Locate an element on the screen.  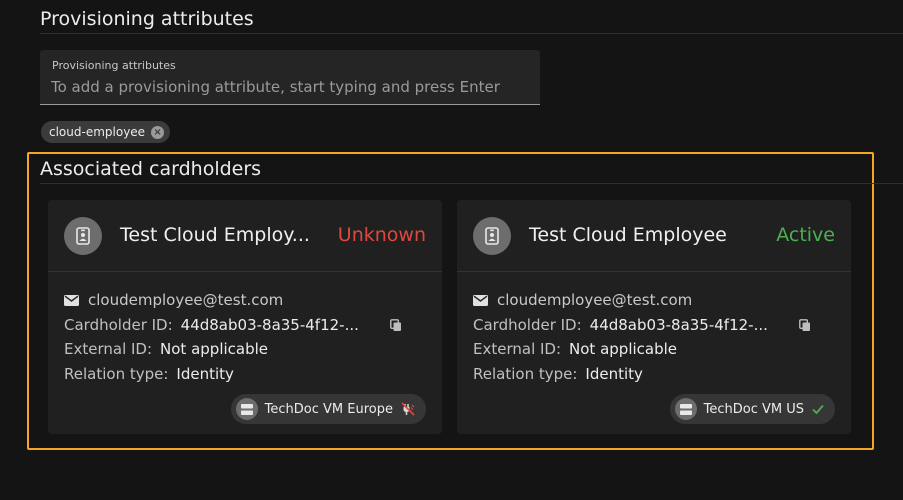
provisioning-attributes-input is located at coordinates (286, 87).